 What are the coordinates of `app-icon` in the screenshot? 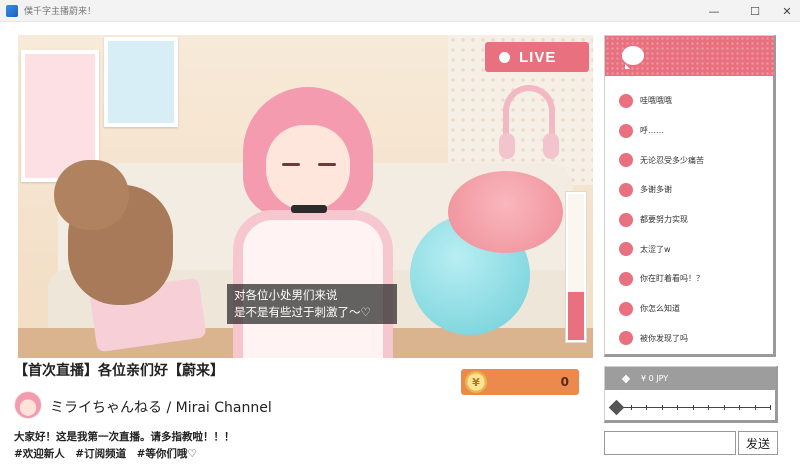 It's located at (12, 10).